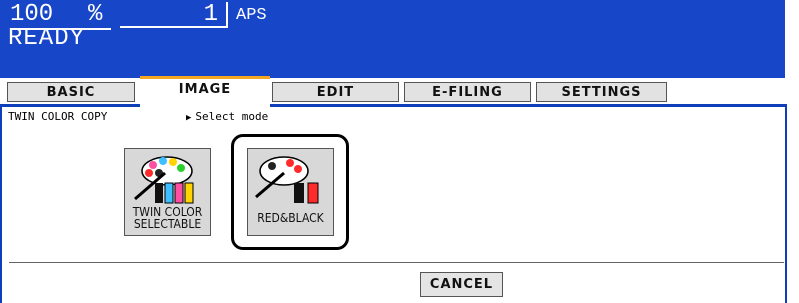  Describe the element at coordinates (251, 15) in the screenshot. I see `paper-size: APS` at that location.